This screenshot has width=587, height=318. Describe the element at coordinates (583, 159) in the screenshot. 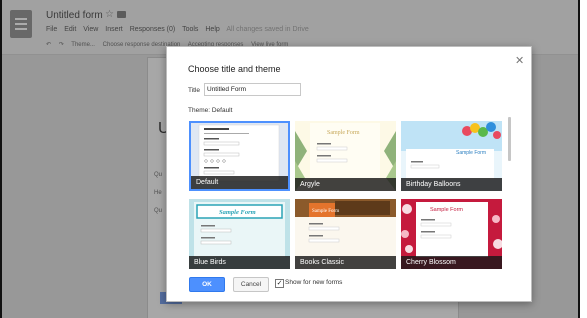

I see `right-margin` at that location.